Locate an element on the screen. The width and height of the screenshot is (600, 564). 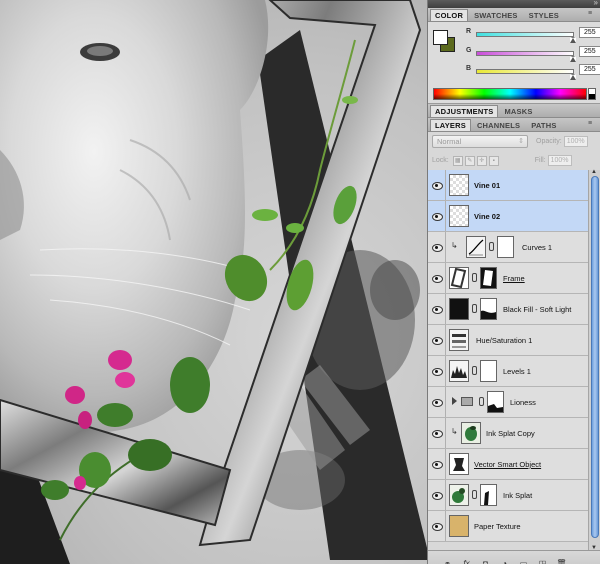
layer-row-vine-02: Vine 02 is located at coordinates (508, 216).